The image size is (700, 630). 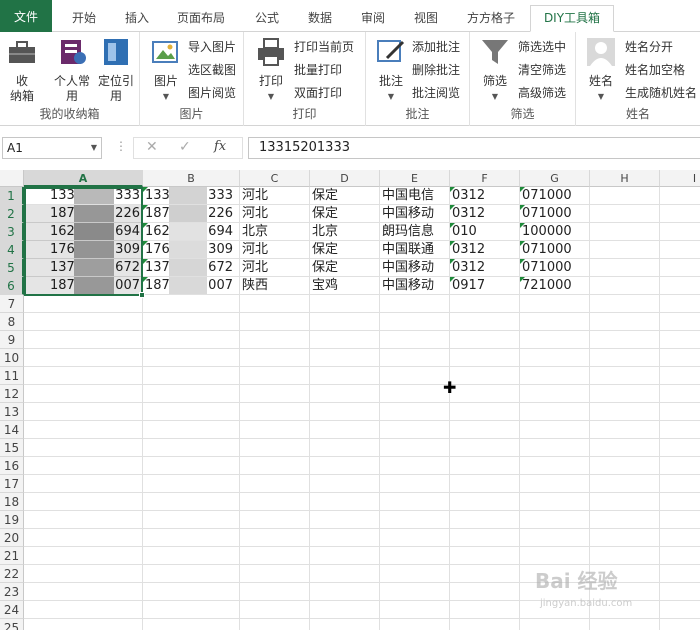 I want to click on cell-c6: 陕西, so click(x=275, y=286).